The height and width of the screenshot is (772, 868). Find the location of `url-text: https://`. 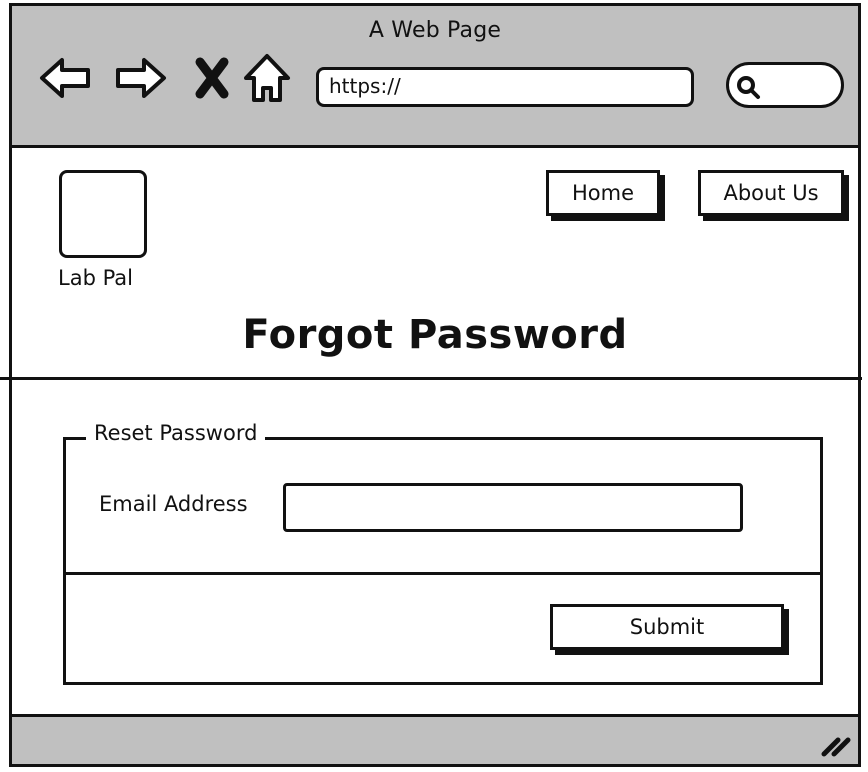

url-text: https:// is located at coordinates (365, 86).